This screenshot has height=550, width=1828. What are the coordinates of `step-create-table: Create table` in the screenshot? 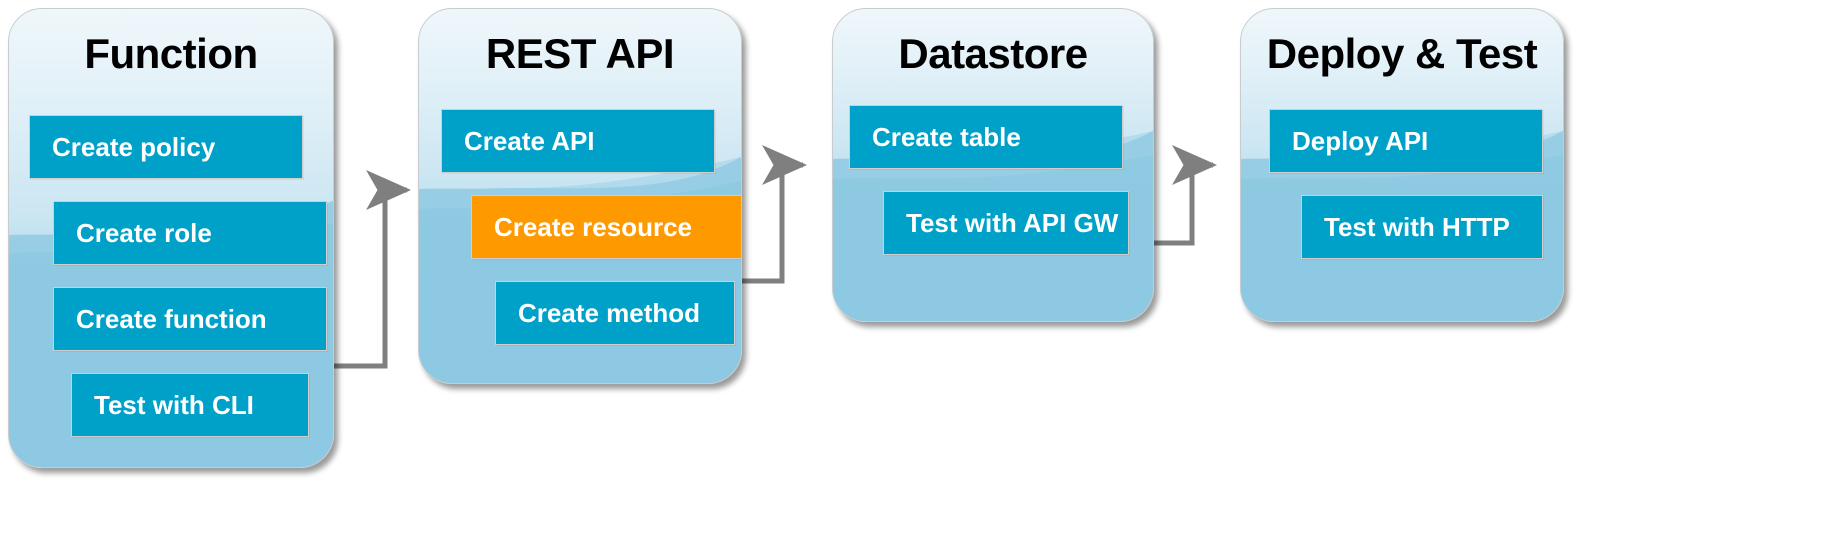 It's located at (986, 137).